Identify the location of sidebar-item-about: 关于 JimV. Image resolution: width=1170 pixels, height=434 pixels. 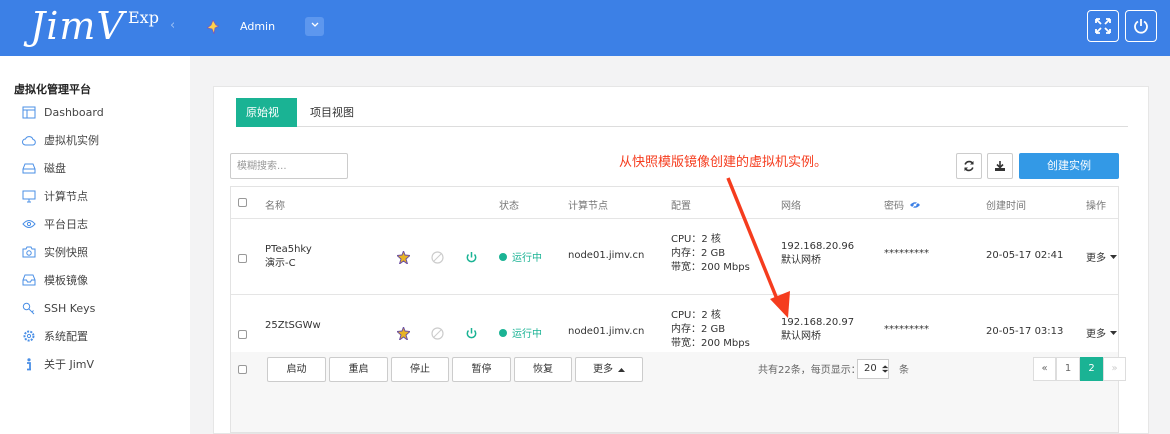
(58, 364).